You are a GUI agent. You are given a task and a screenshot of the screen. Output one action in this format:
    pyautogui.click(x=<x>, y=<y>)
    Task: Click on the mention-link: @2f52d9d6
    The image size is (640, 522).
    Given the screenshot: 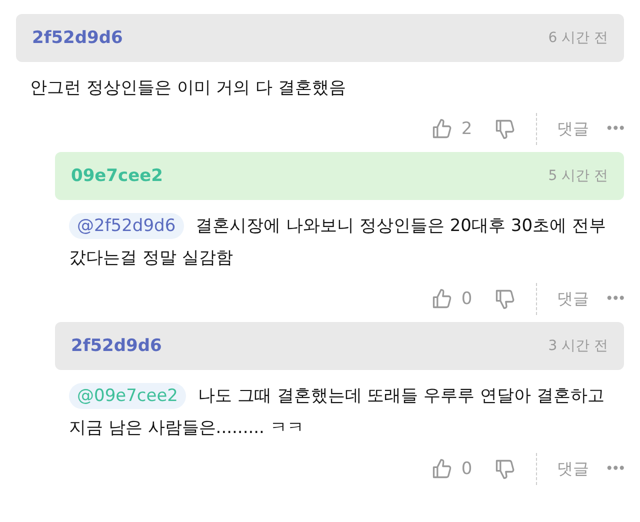 What is the action you would take?
    pyautogui.click(x=126, y=226)
    